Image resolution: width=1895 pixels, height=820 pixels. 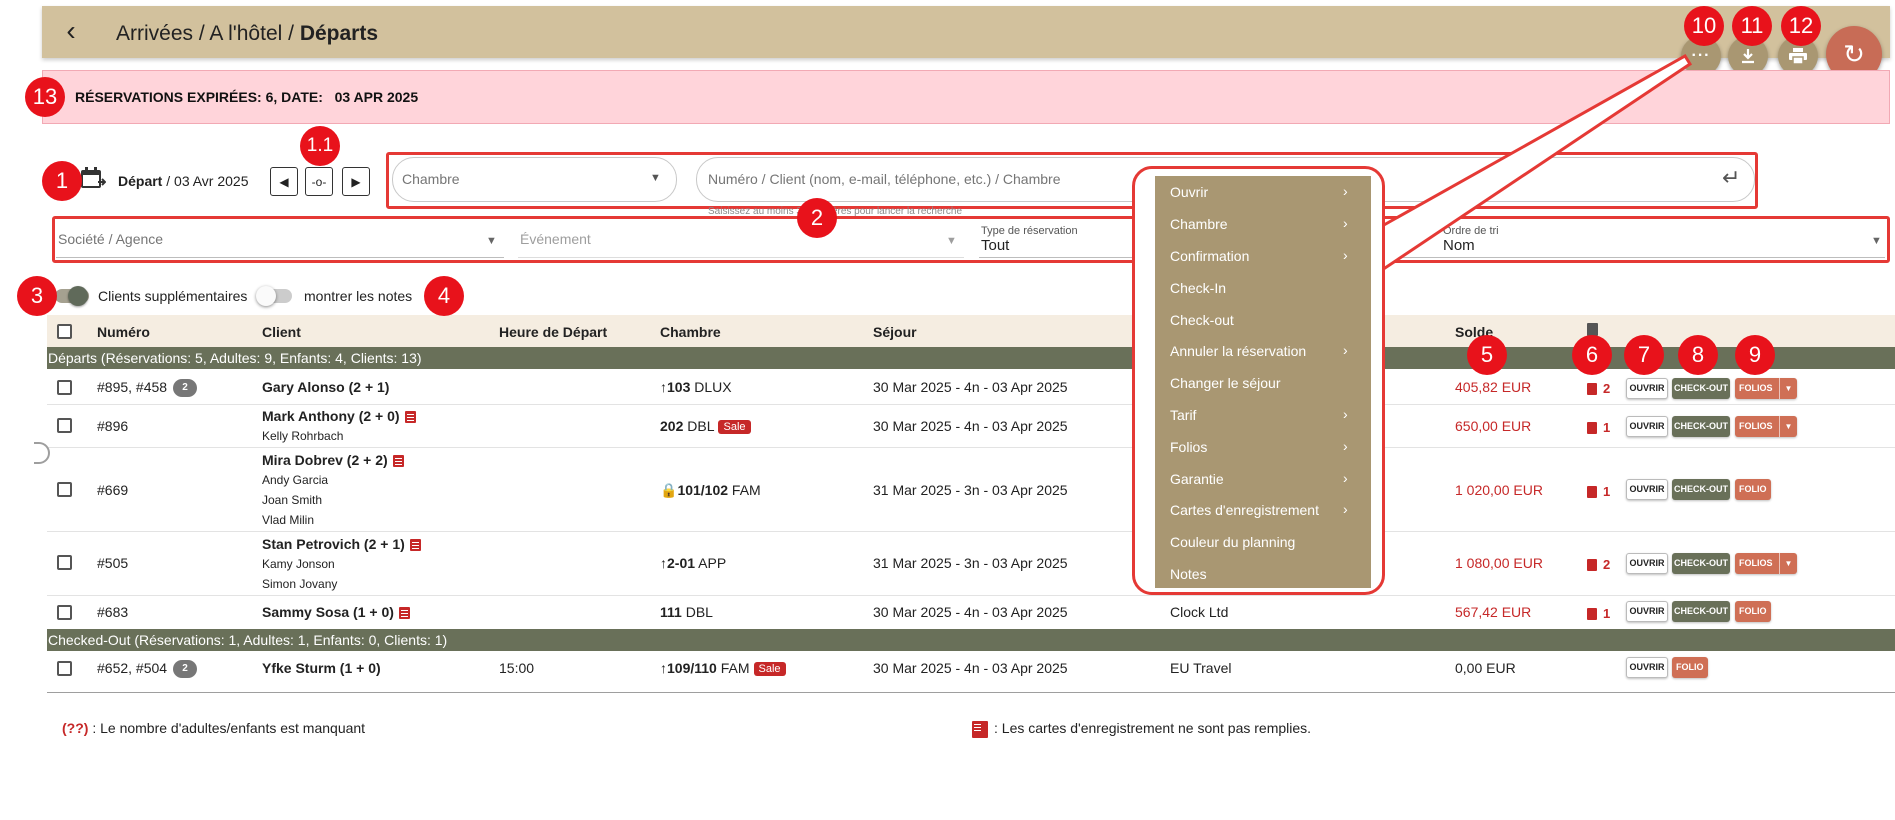 What do you see at coordinates (42, 453) in the screenshot?
I see `side-drawer-handle` at bounding box center [42, 453].